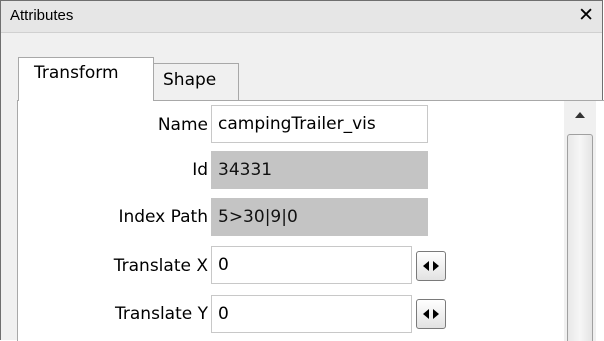 The height and width of the screenshot is (341, 604). I want to click on scroll-up-button, so click(580, 116).